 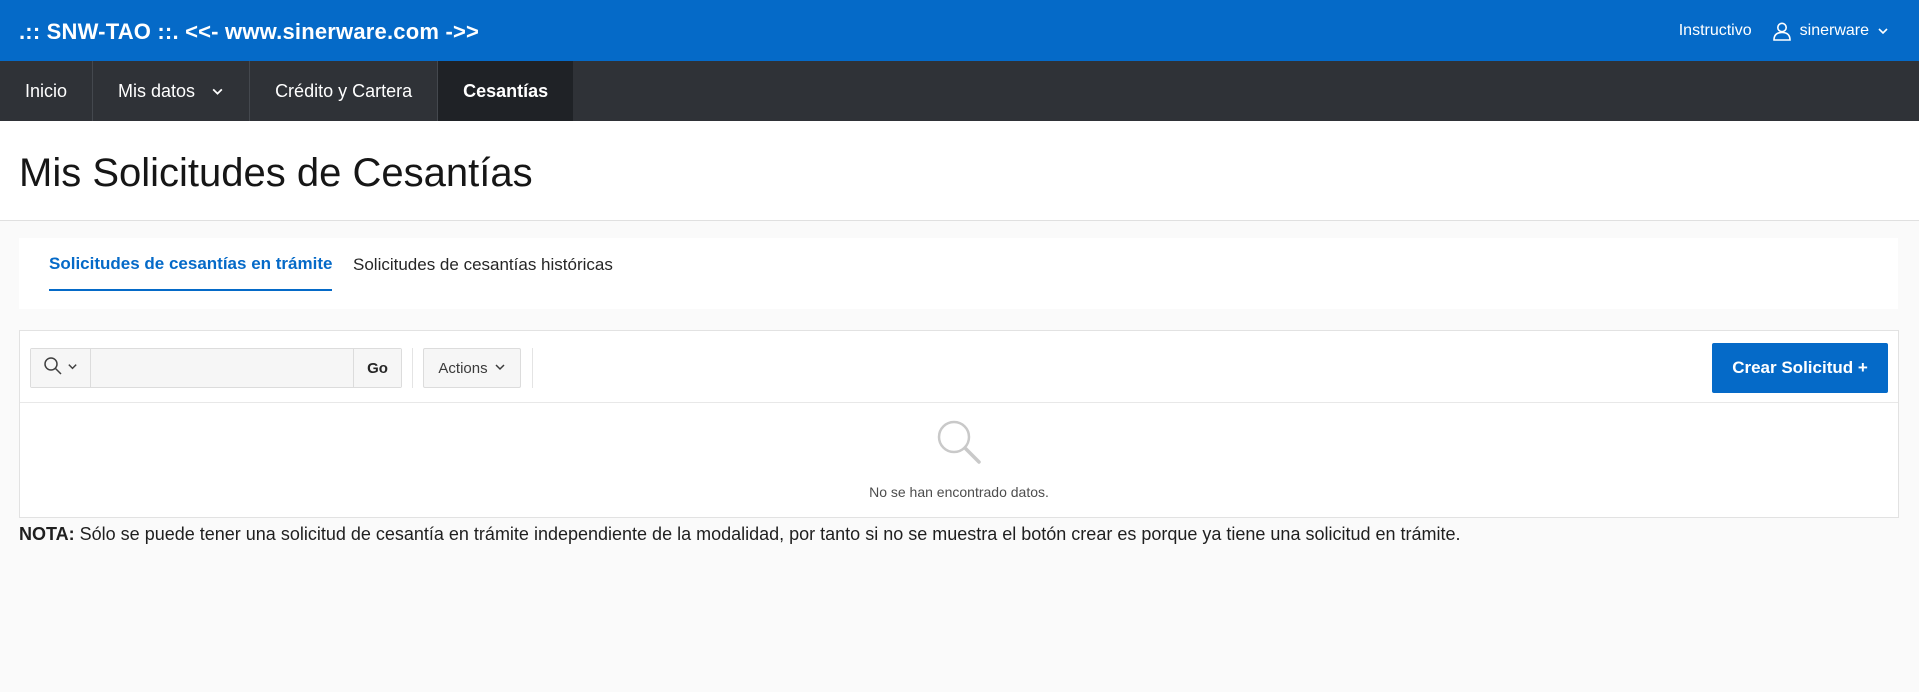 What do you see at coordinates (959, 492) in the screenshot?
I see `no-data-message: No se han encontrado datos.` at bounding box center [959, 492].